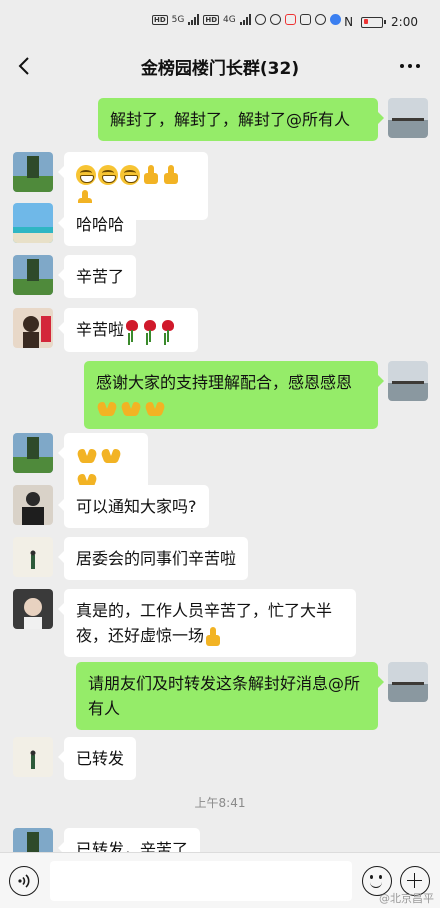 The image size is (440, 908). What do you see at coordinates (404, 22) in the screenshot?
I see `clock: 2:00` at bounding box center [404, 22].